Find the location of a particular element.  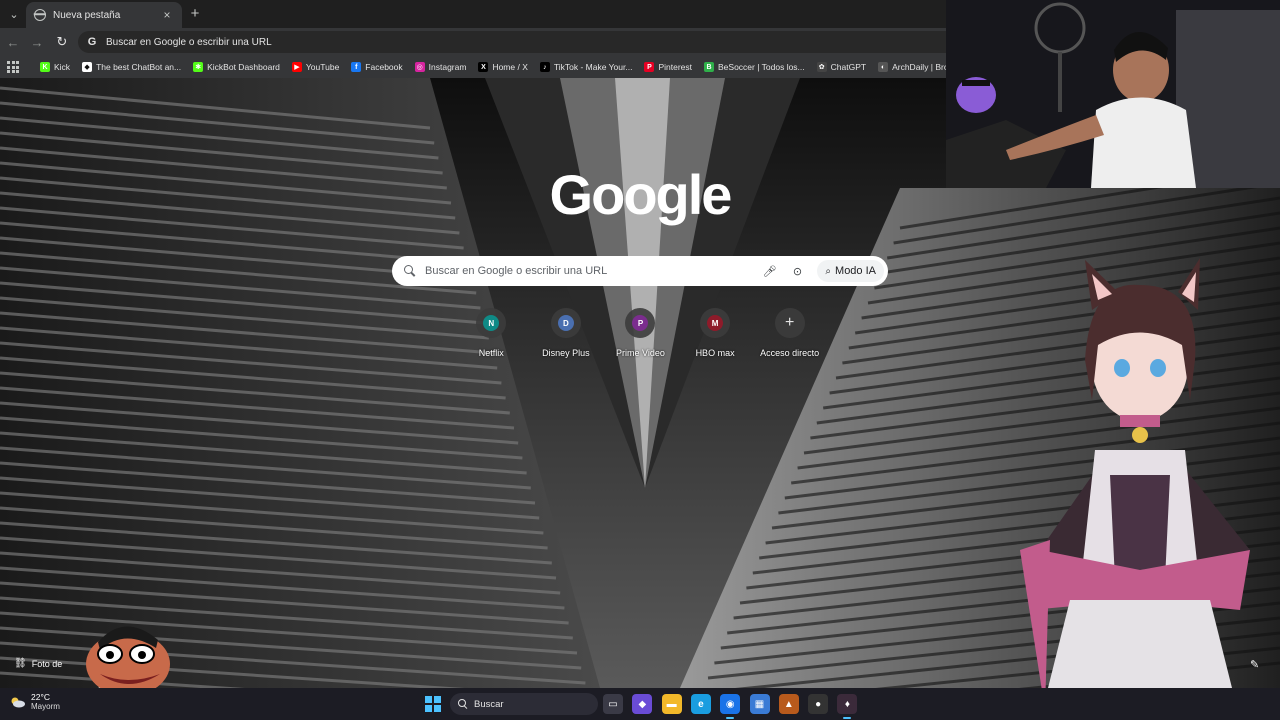

tab-close-icon: × is located at coordinates (167, 15).